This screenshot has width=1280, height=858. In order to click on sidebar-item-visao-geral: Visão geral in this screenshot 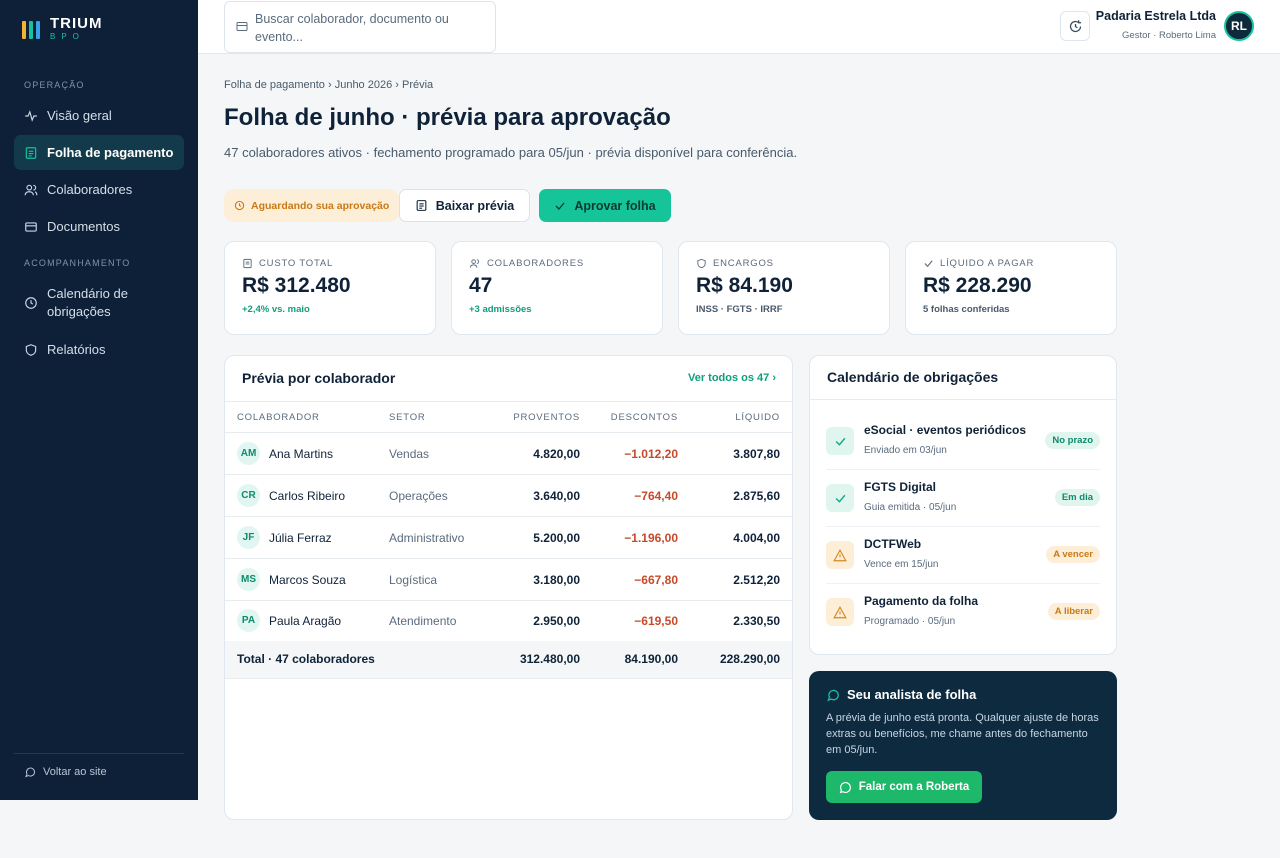, I will do `click(99, 115)`.